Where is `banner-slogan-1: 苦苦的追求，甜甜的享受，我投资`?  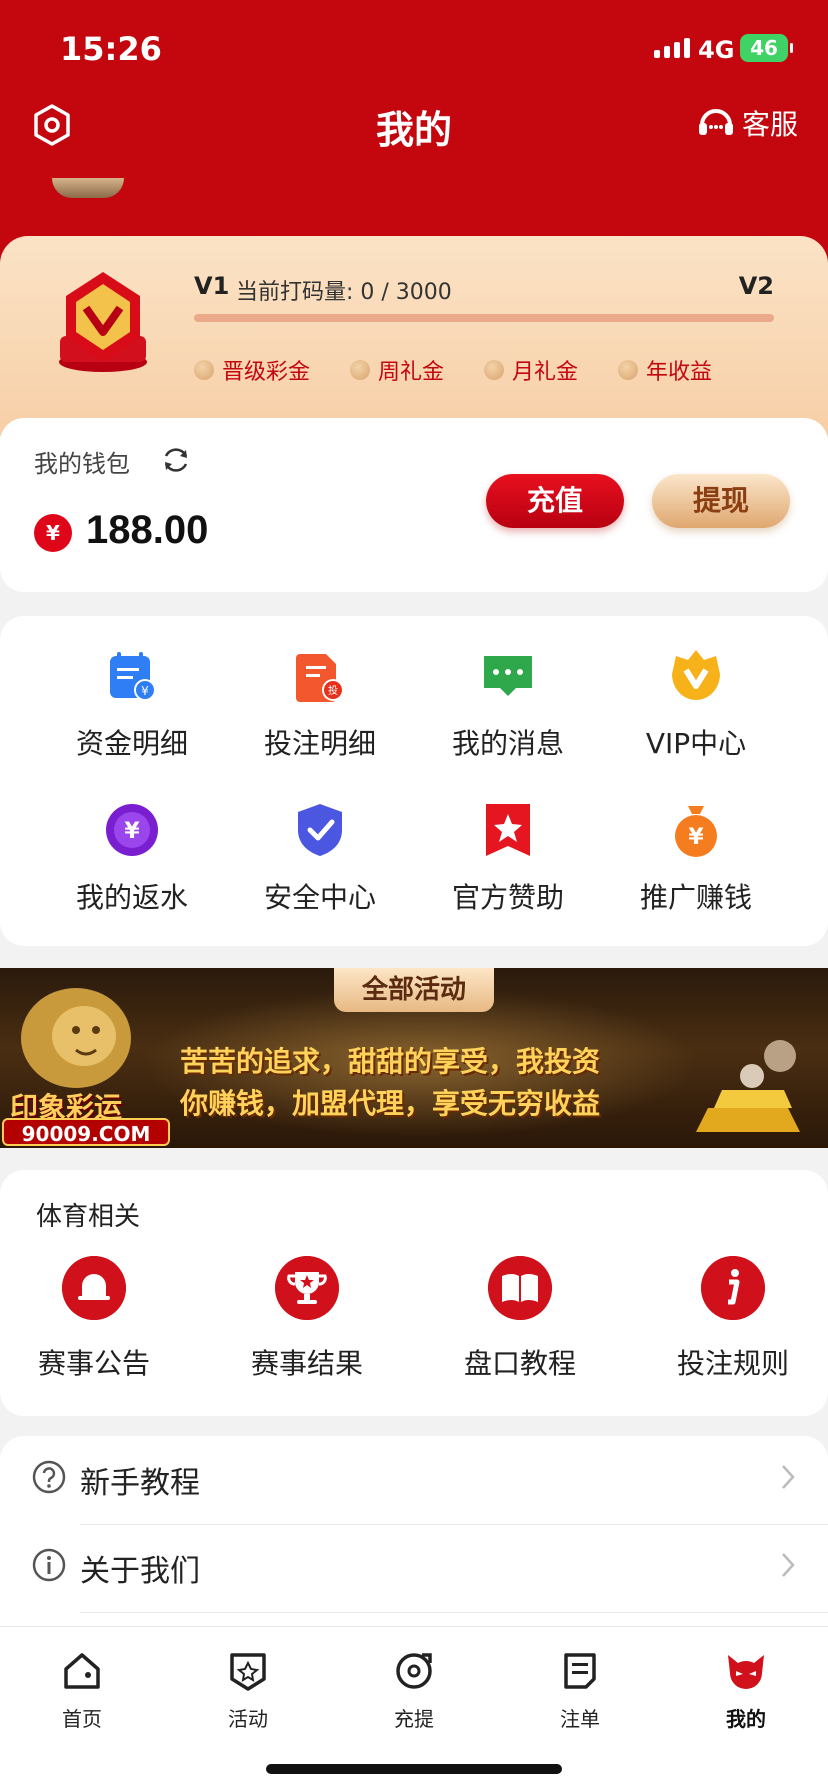 banner-slogan-1: 苦苦的追求，甜甜的享受，我投资 is located at coordinates (390, 1061).